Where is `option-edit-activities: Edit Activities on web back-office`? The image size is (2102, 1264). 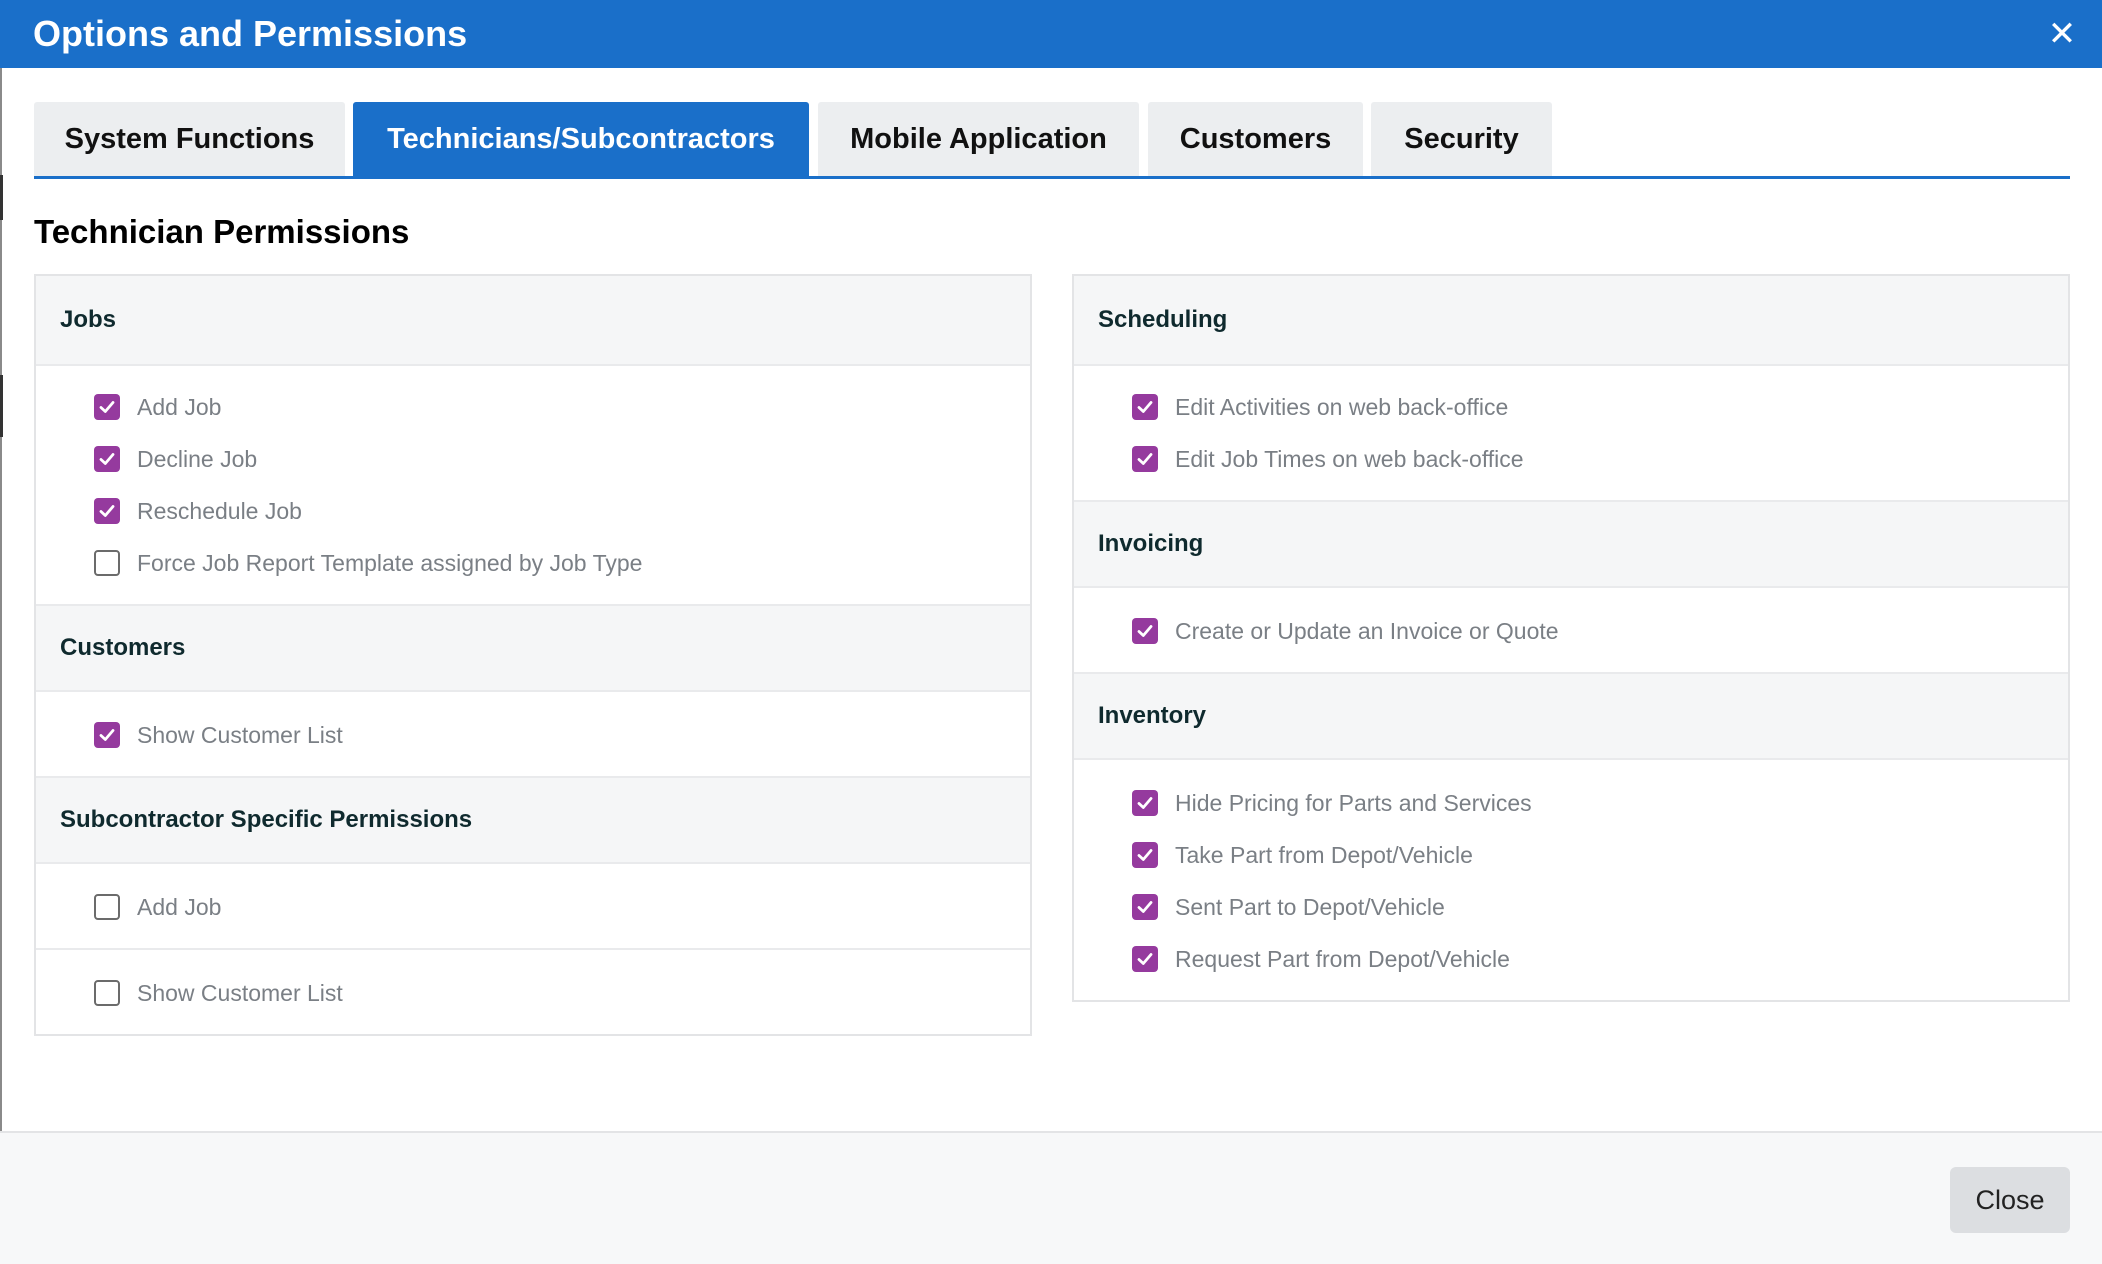
option-edit-activities: Edit Activities on web back-office is located at coordinates (1320, 407).